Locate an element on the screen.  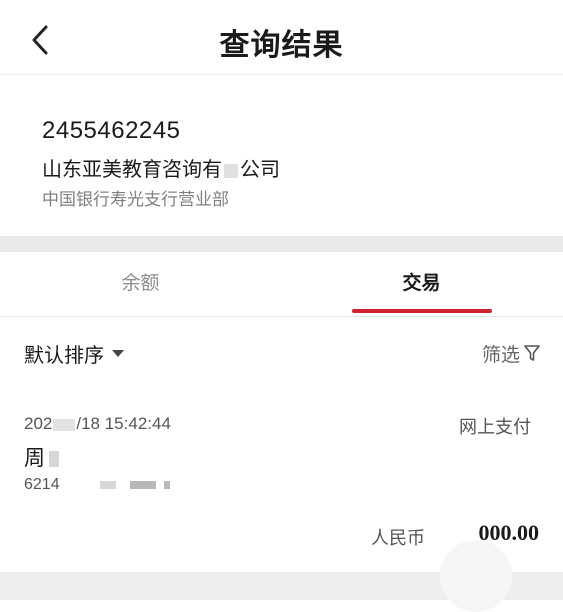
filter-label: 筛选 is located at coordinates (500, 355).